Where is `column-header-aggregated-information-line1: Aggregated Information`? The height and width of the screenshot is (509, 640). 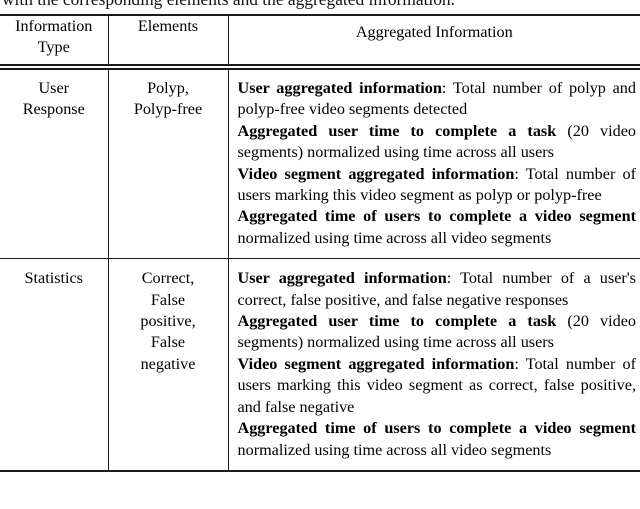 column-header-aggregated-information-line1: Aggregated Information is located at coordinates (434, 32).